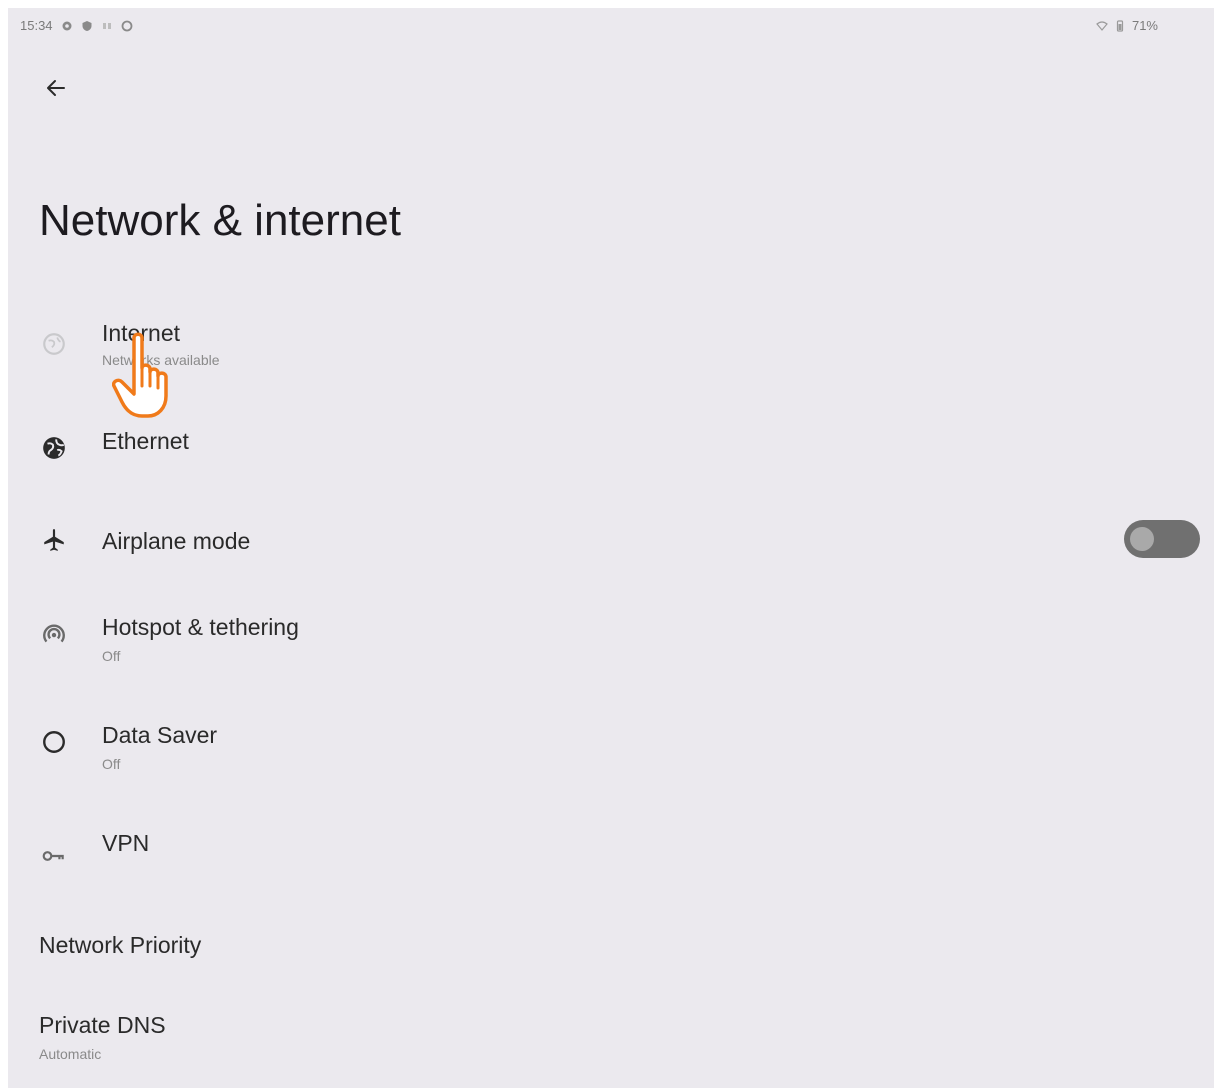 The image size is (1222, 1088). What do you see at coordinates (611, 644) in the screenshot?
I see `list-item-hotspot-tethering: Hotspot & tethering Off` at bounding box center [611, 644].